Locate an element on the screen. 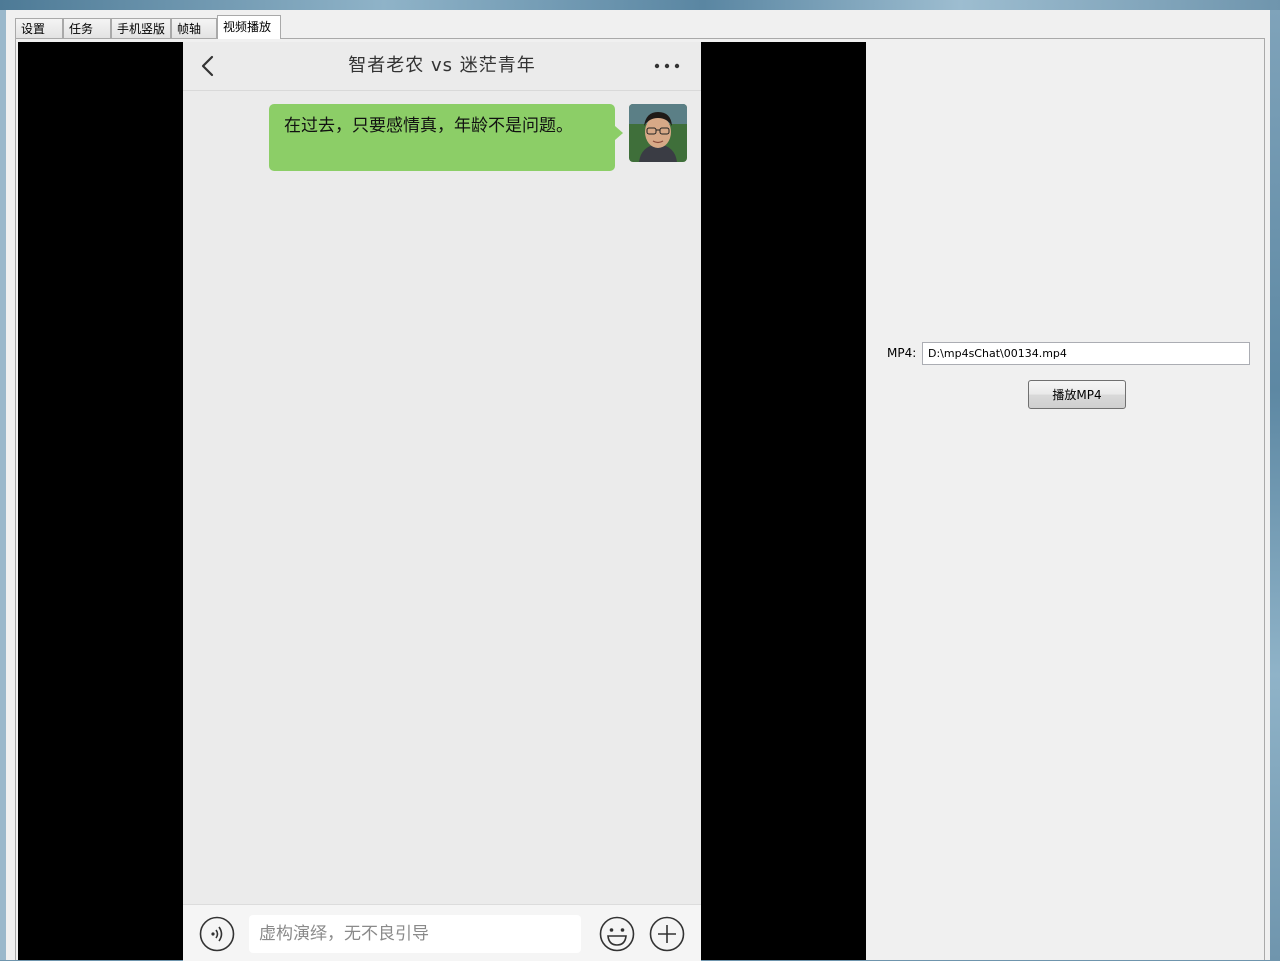 The image size is (1280, 961). mp4-path-label: MP4: is located at coordinates (902, 353).